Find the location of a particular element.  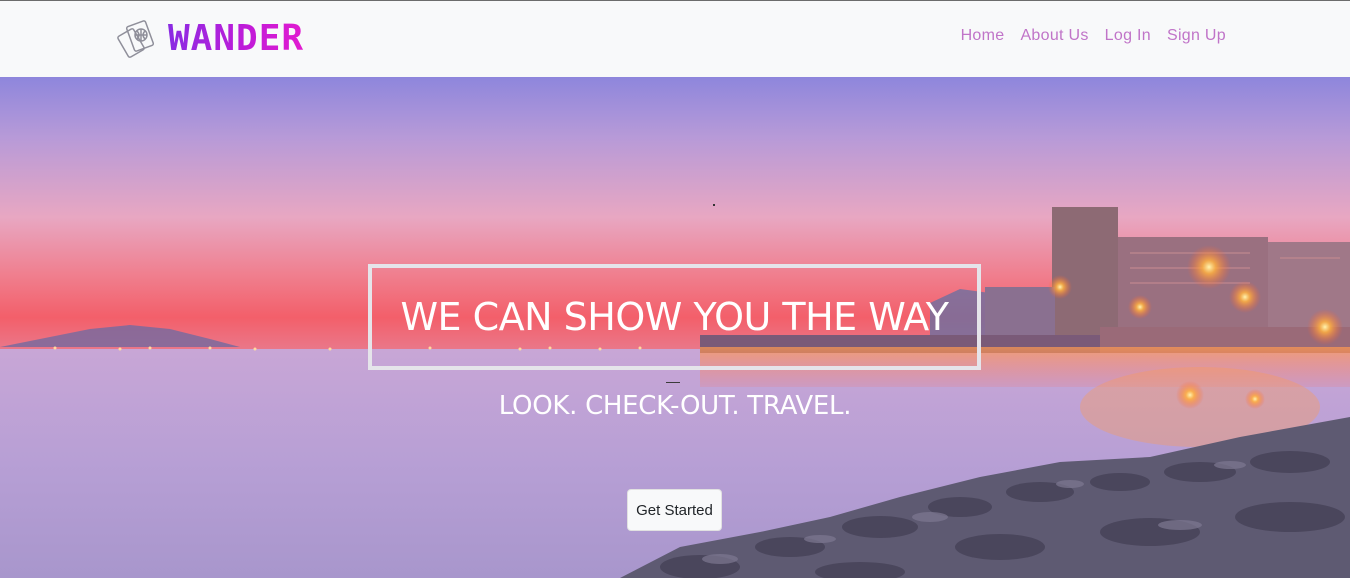

nav-sign-up-link: Sign Up is located at coordinates (1196, 36).